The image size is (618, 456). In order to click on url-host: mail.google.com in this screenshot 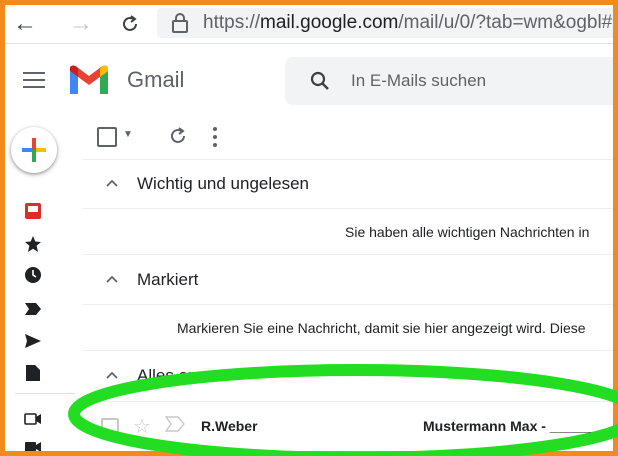, I will do `click(329, 22)`.